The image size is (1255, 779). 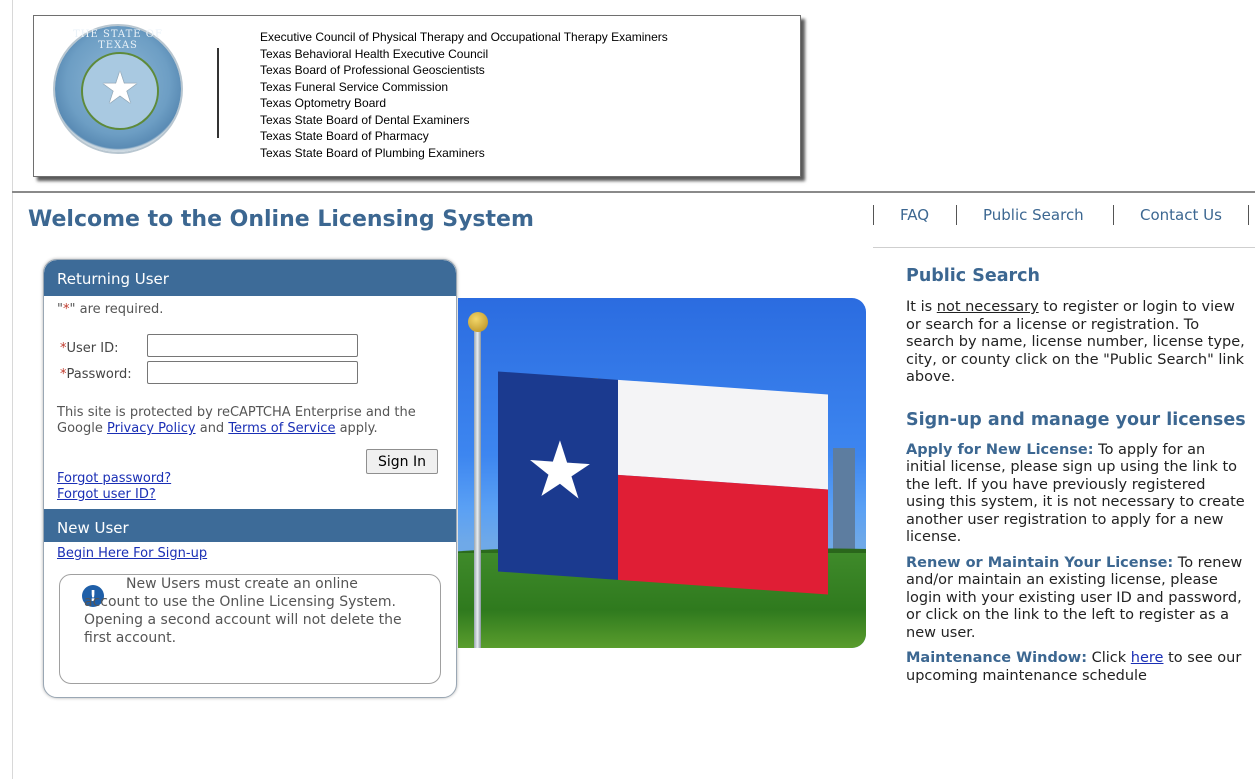 I want to click on returning-user-title: Returning User, so click(x=113, y=279).